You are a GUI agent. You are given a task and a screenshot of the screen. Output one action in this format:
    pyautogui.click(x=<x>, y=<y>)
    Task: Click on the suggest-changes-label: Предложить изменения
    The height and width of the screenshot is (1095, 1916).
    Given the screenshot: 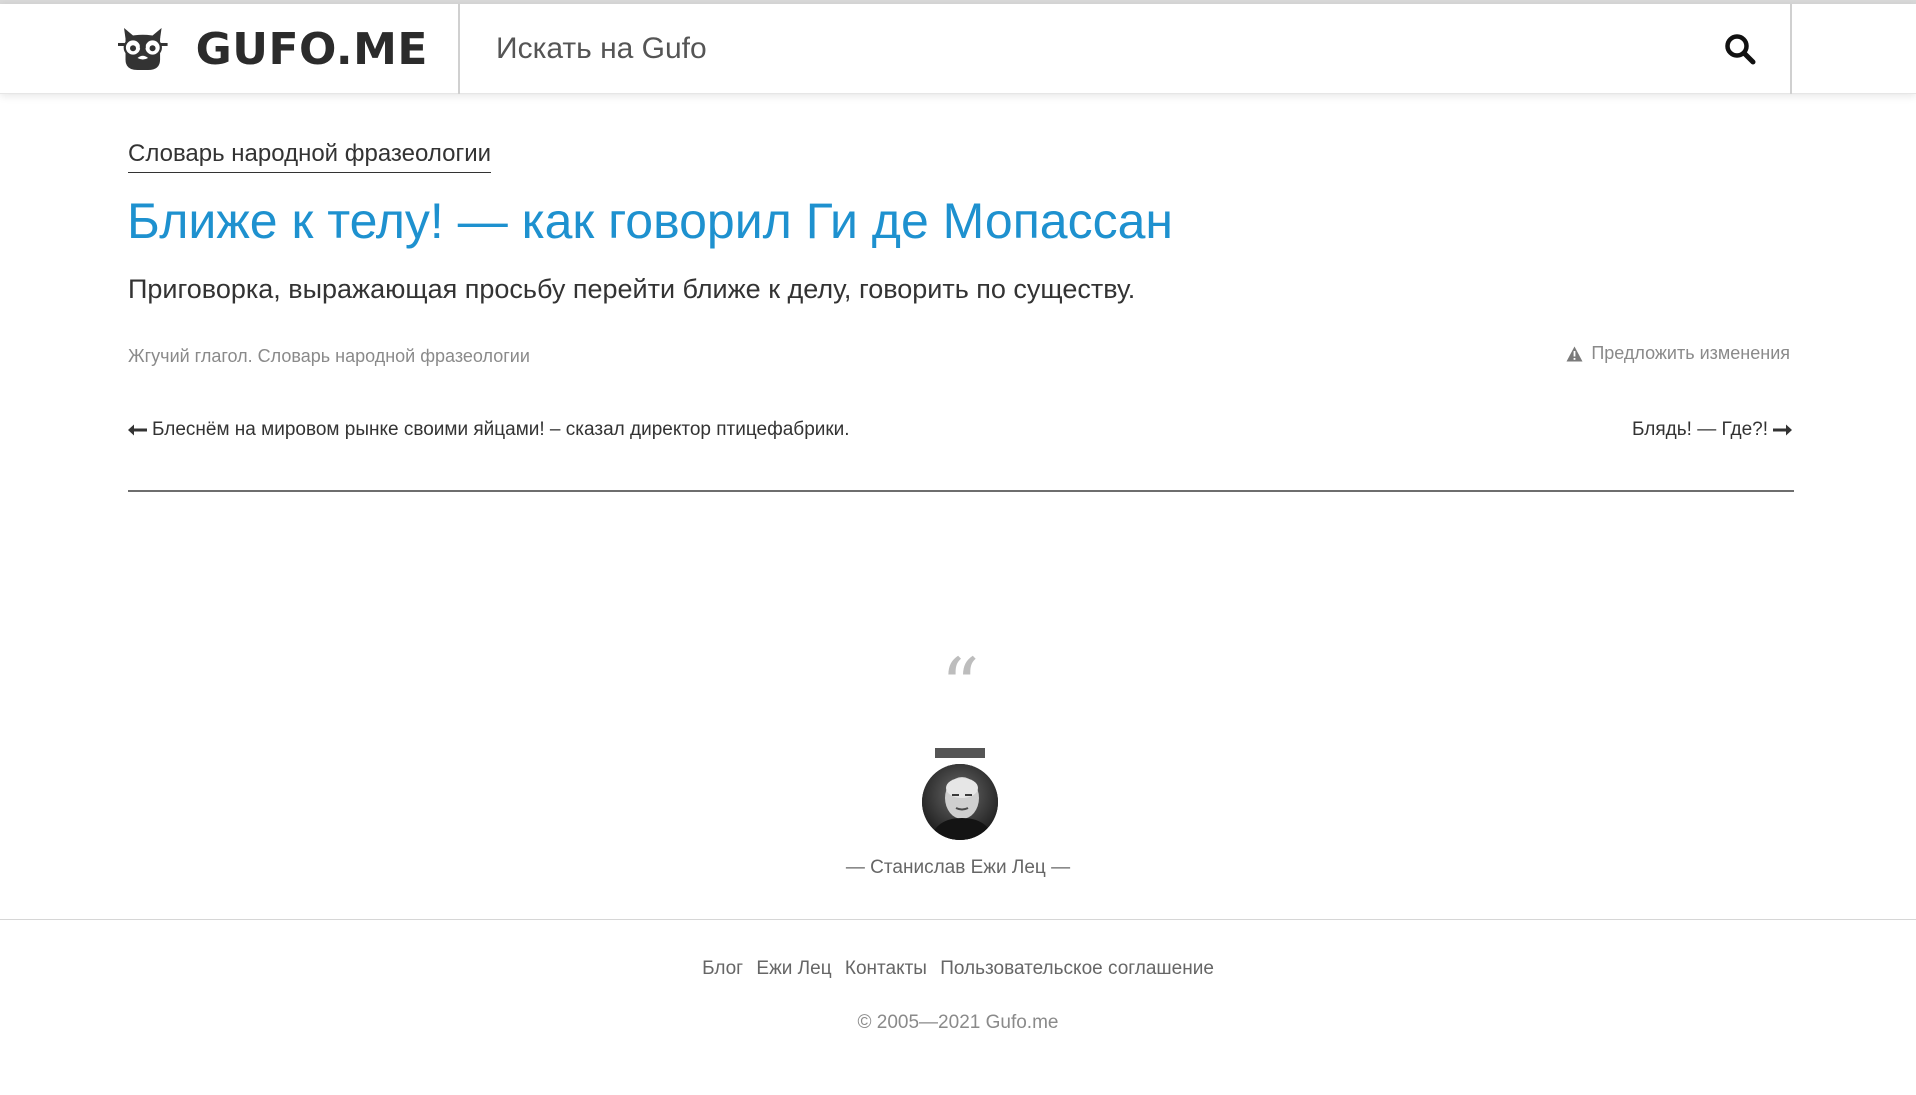 What is the action you would take?
    pyautogui.click(x=1690, y=353)
    